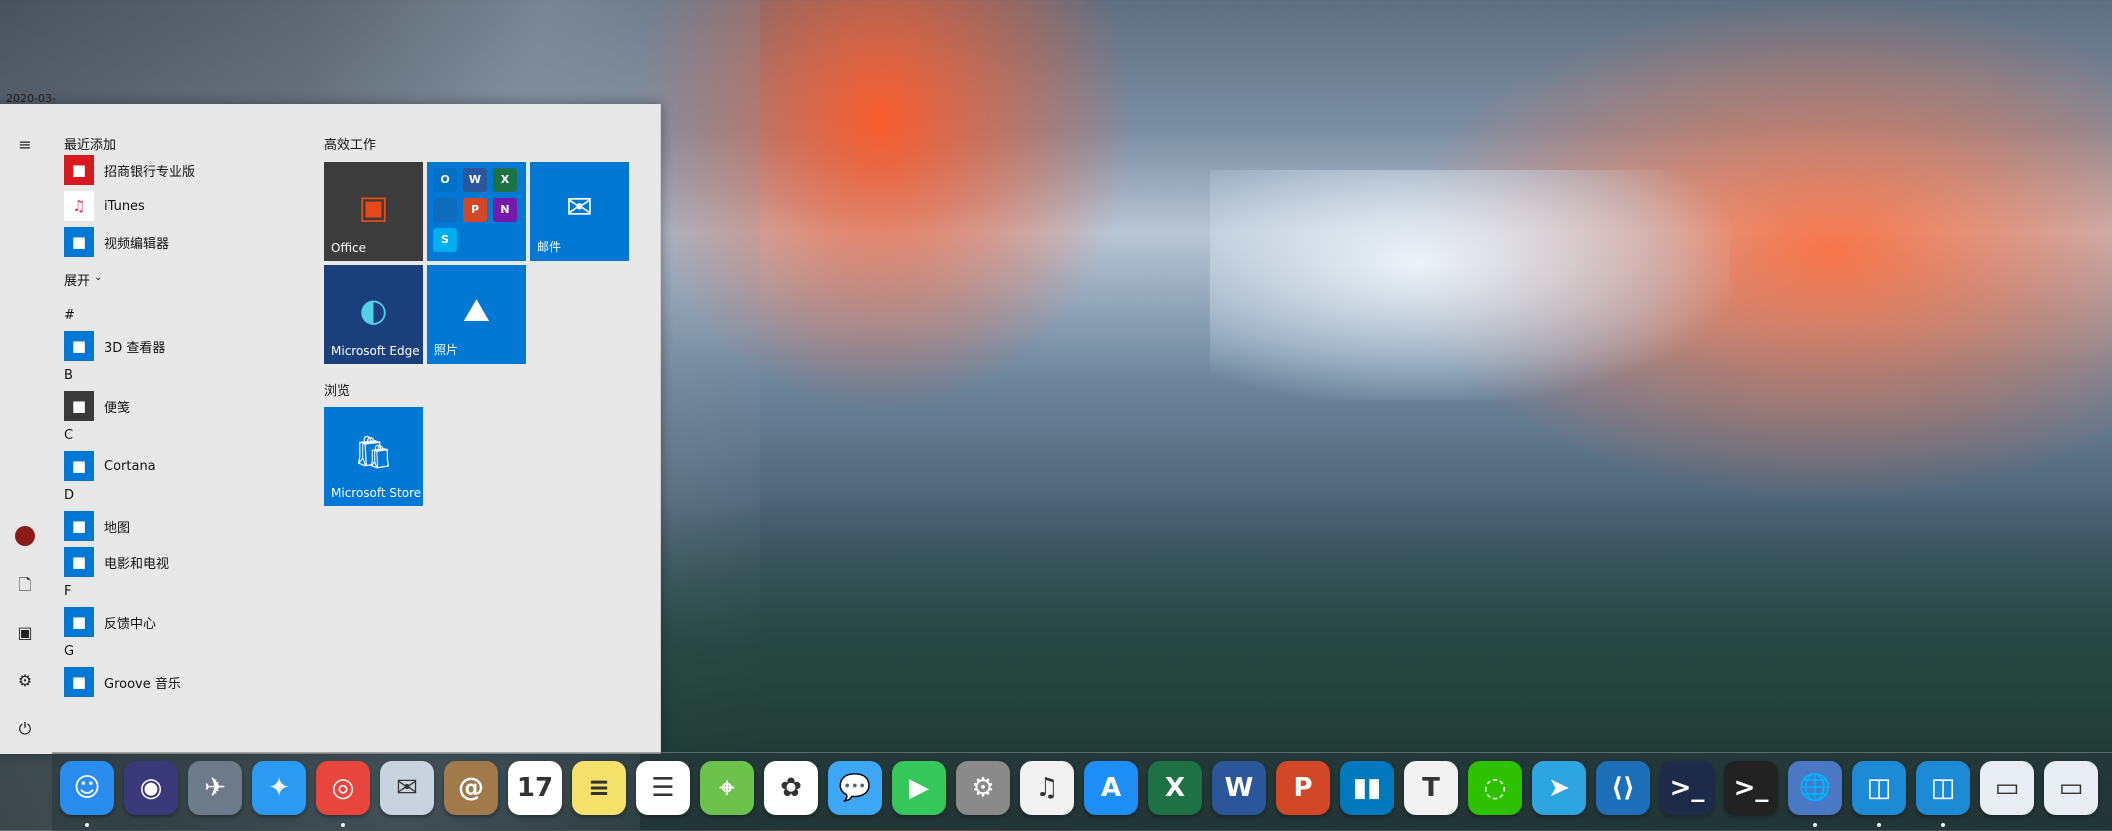  What do you see at coordinates (135, 348) in the screenshot?
I see `app-list-label: 3D 查看器` at bounding box center [135, 348].